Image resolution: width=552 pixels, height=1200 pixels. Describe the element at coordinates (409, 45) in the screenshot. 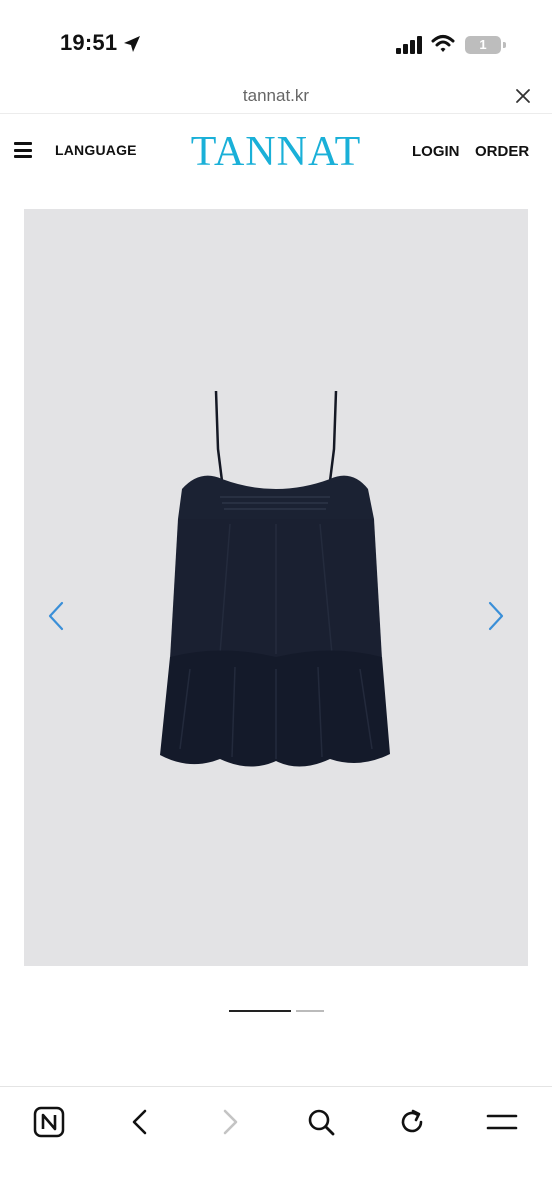

I see `signal-icon` at that location.